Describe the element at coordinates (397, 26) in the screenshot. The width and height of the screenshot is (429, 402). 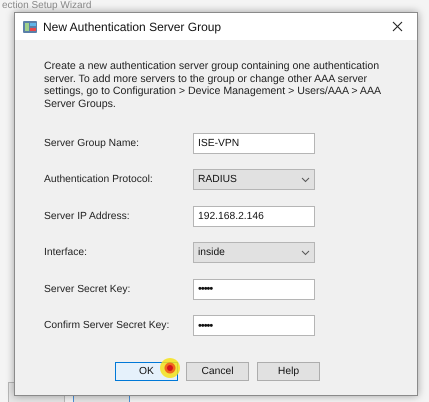
I see `close-icon` at that location.